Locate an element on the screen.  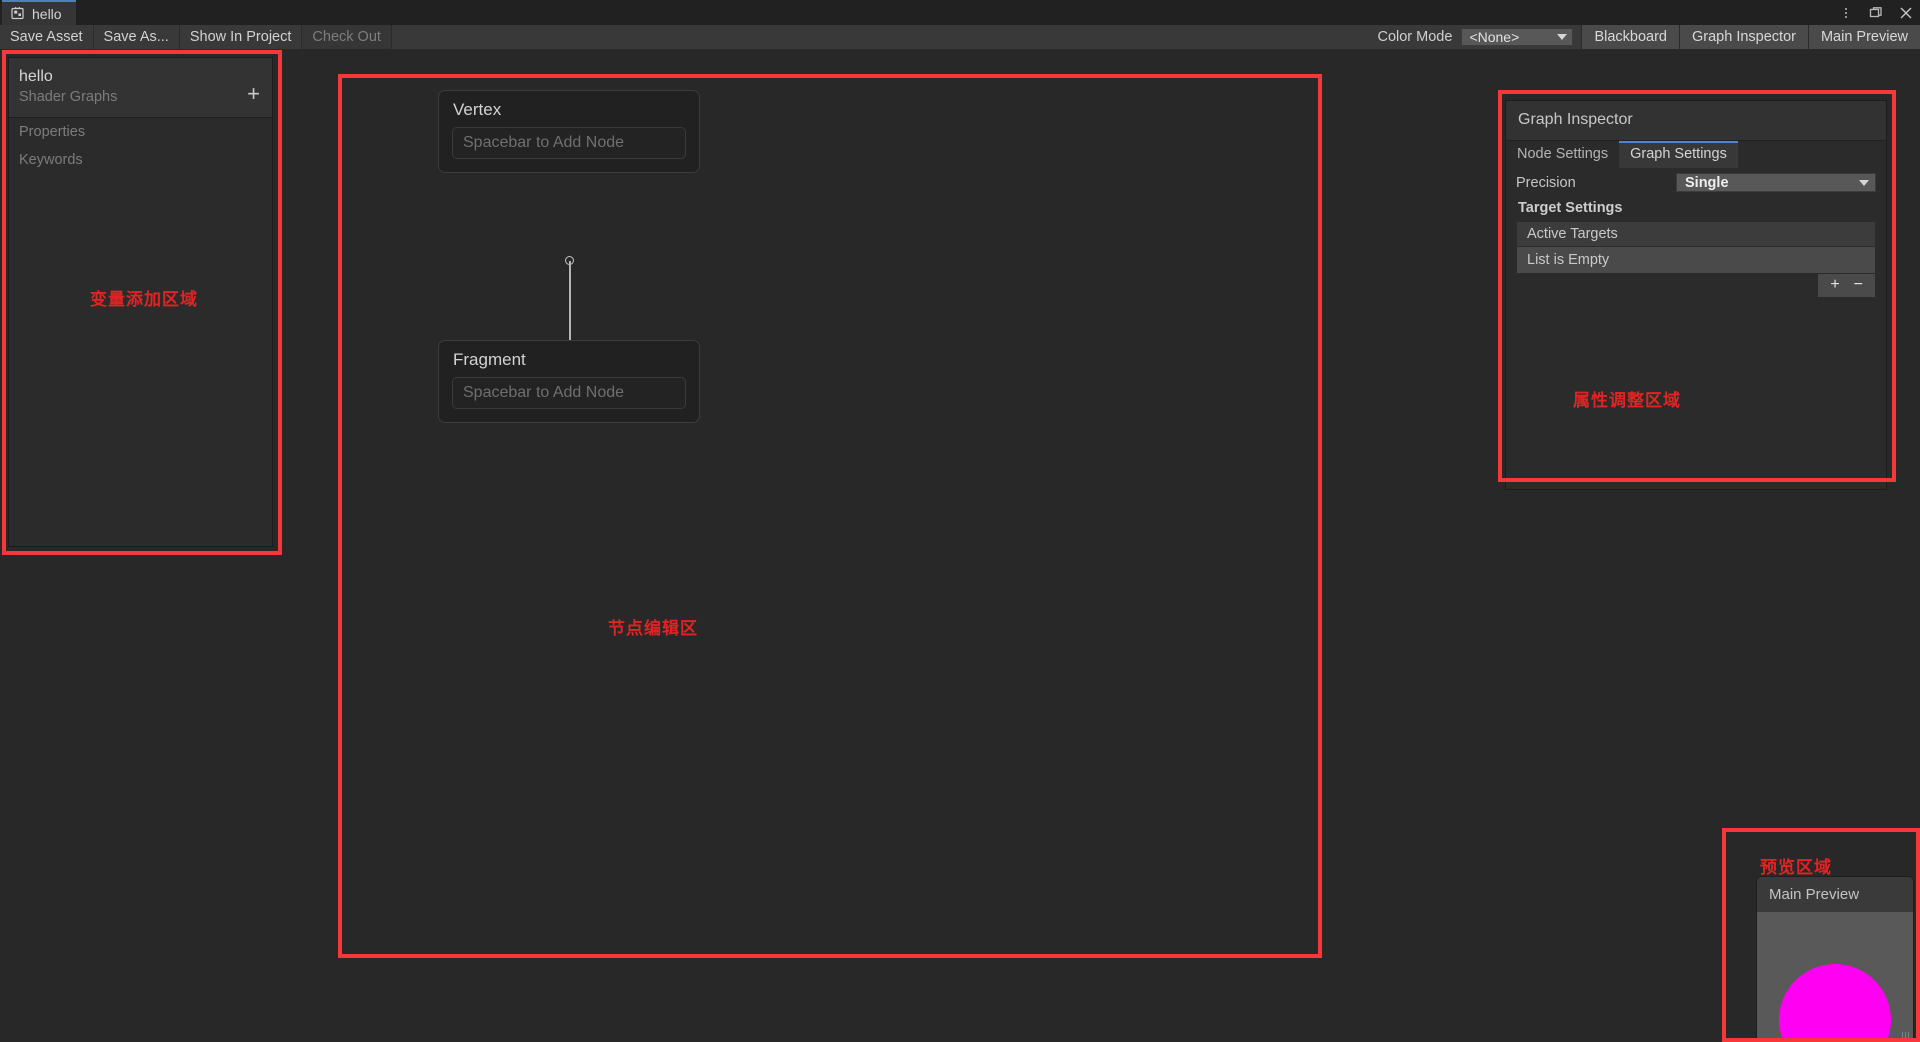
fragment-node-slot: Spacebar to Add Node is located at coordinates (569, 393).